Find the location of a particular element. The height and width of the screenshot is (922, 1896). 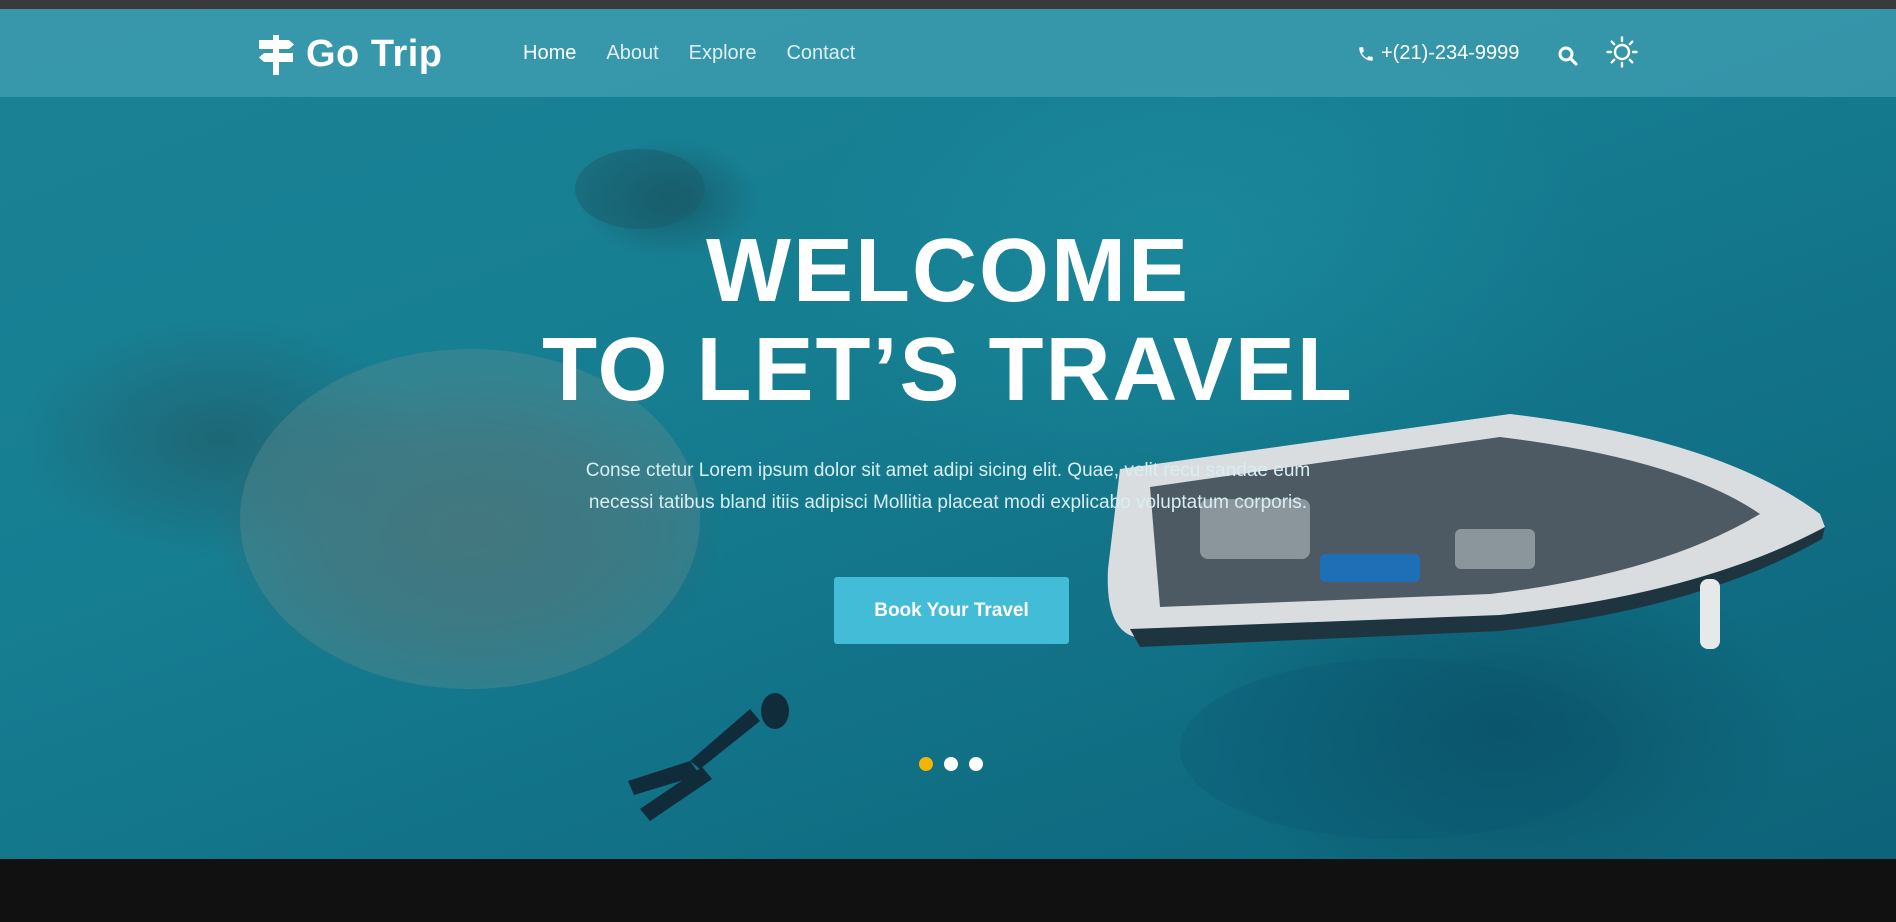

slider-pagination is located at coordinates (951, 764).